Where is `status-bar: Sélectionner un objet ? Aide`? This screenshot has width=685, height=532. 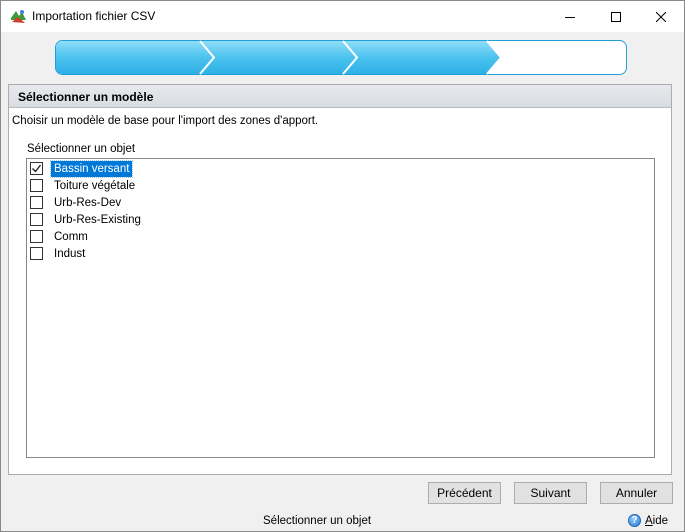
status-bar: Sélectionner un objet ? Aide is located at coordinates (342, 521).